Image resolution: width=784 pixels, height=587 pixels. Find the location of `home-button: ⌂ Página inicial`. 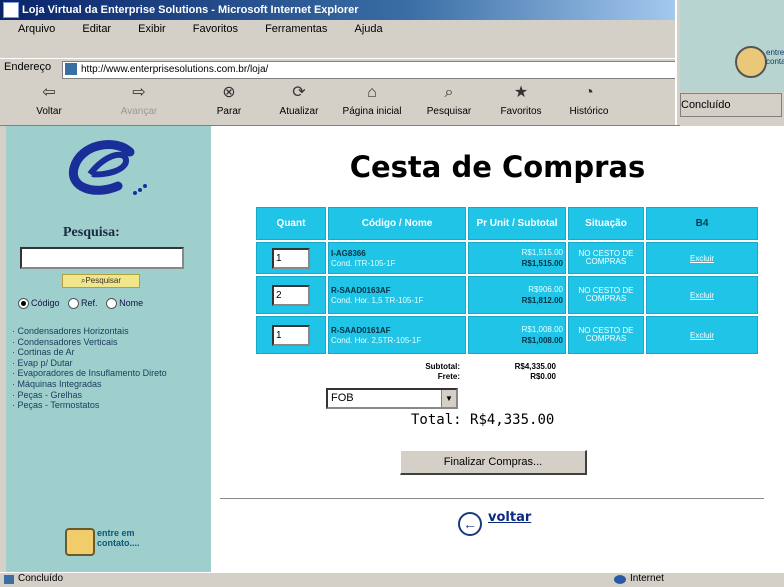

home-button: ⌂ Página inicial is located at coordinates (372, 100).